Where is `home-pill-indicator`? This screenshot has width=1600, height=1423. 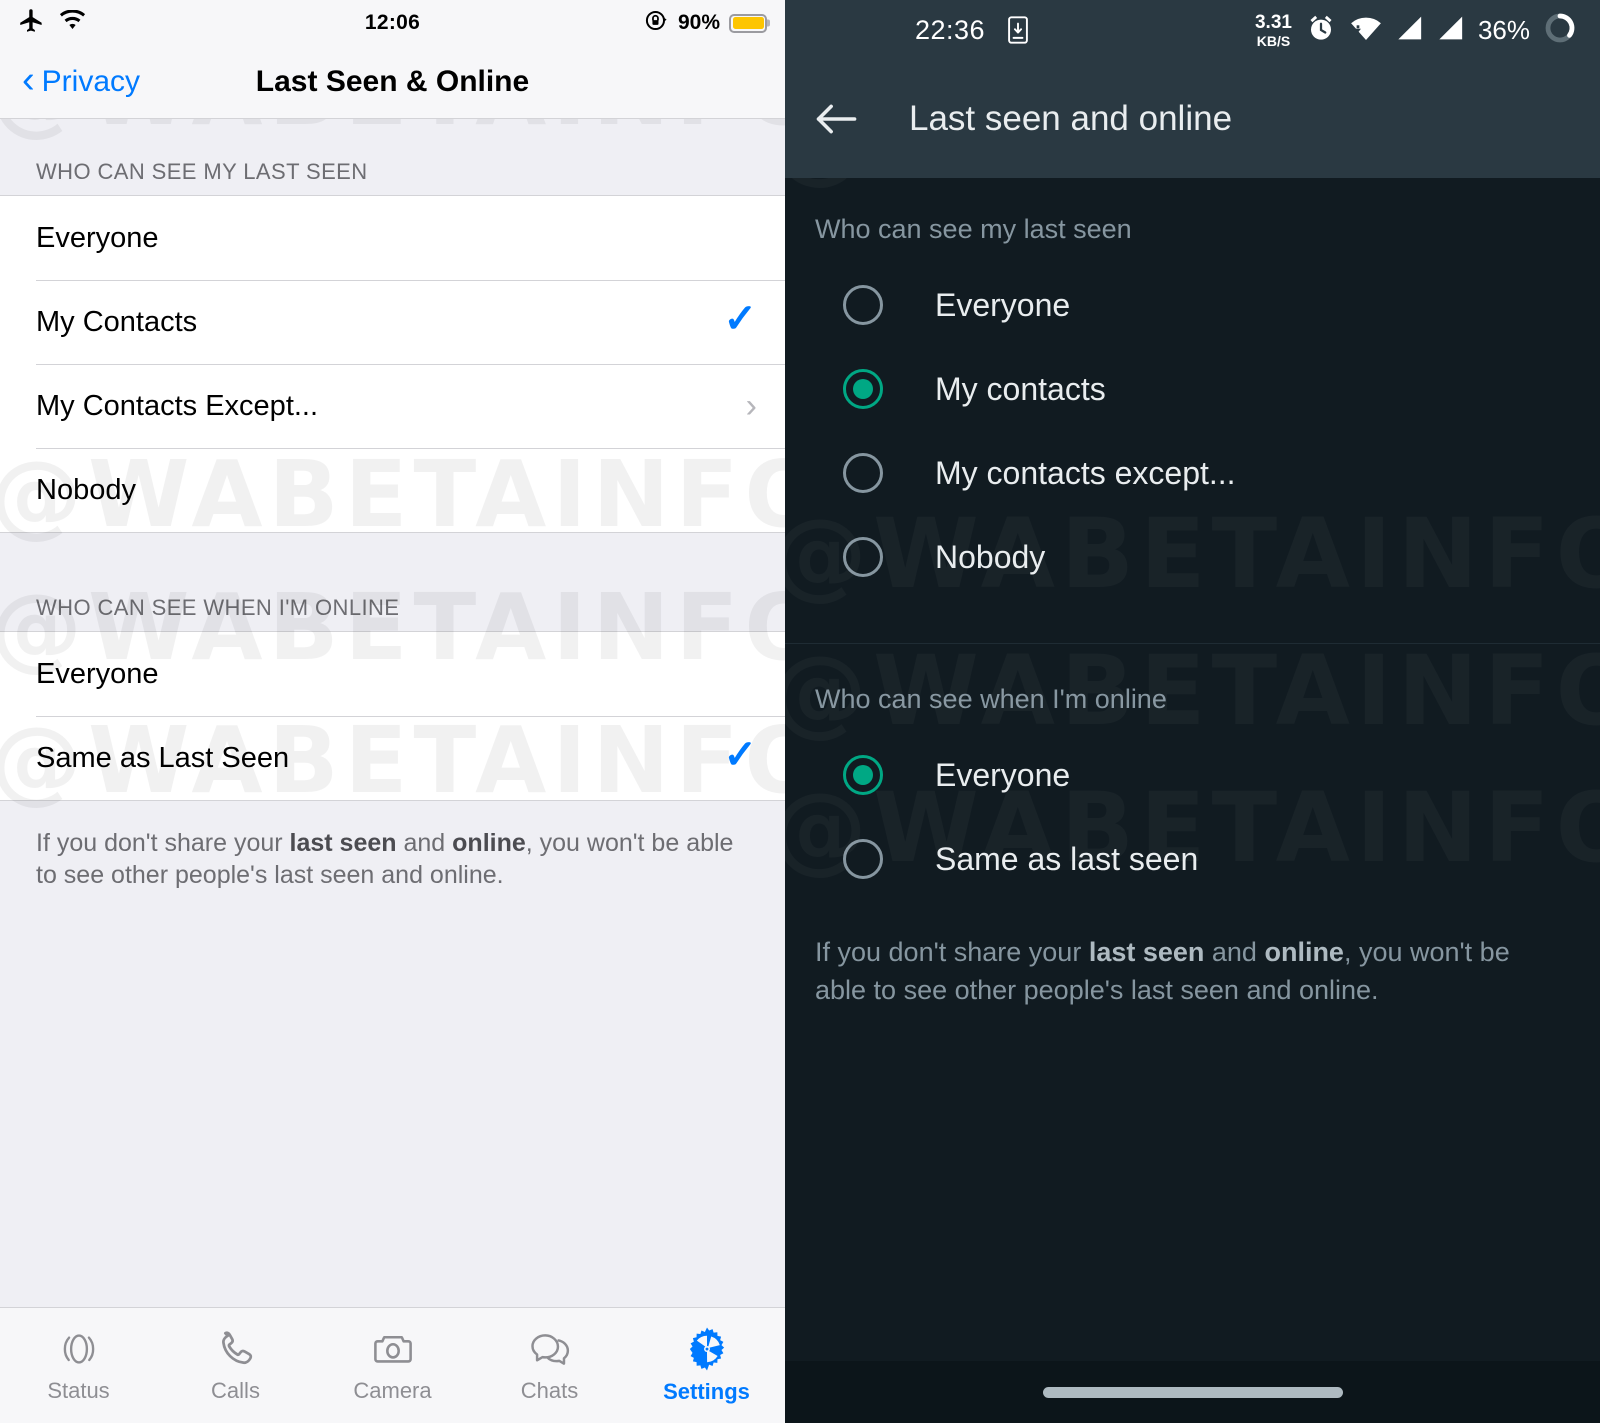 home-pill-indicator is located at coordinates (1192, 1392).